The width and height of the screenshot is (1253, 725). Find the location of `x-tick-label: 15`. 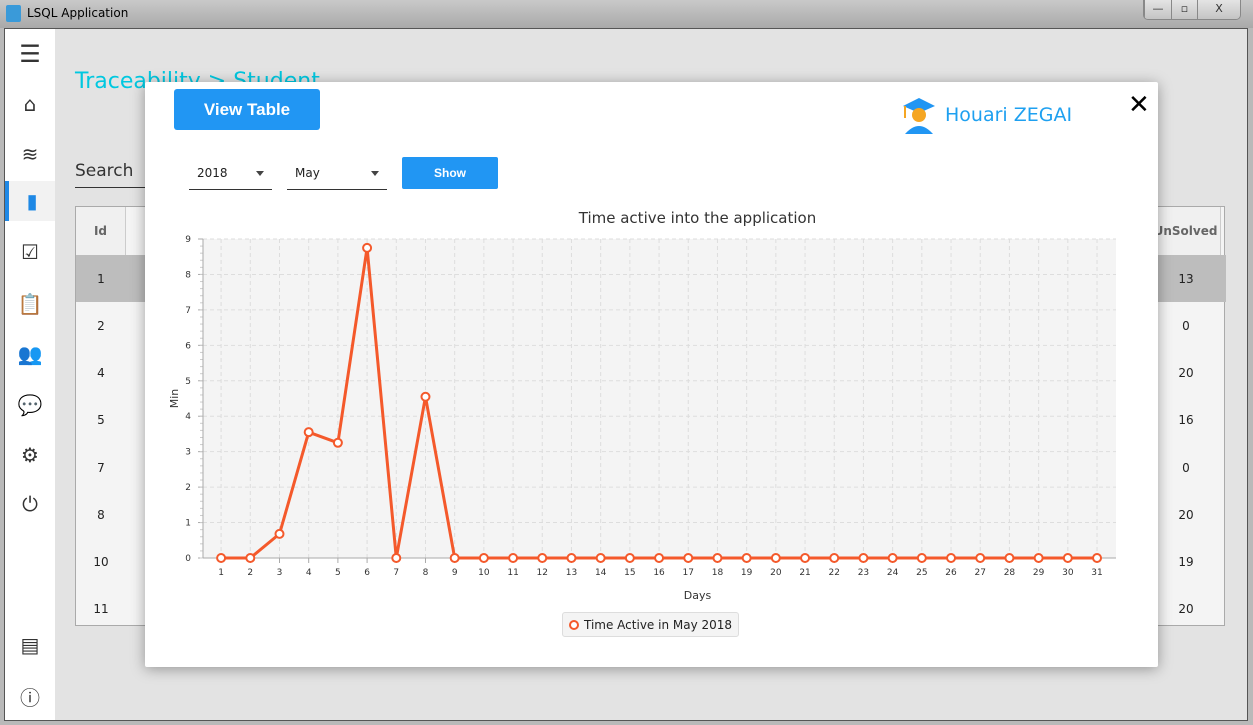

x-tick-label: 15 is located at coordinates (629, 573).